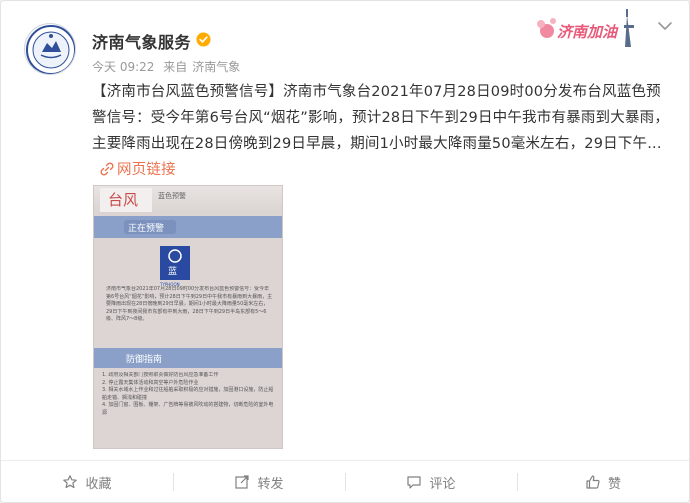 The height and width of the screenshot is (503, 690). Describe the element at coordinates (150, 382) in the screenshot. I see `poster-guide-item: 2. 停止露天集体活动和高空等户外危险作业` at that location.